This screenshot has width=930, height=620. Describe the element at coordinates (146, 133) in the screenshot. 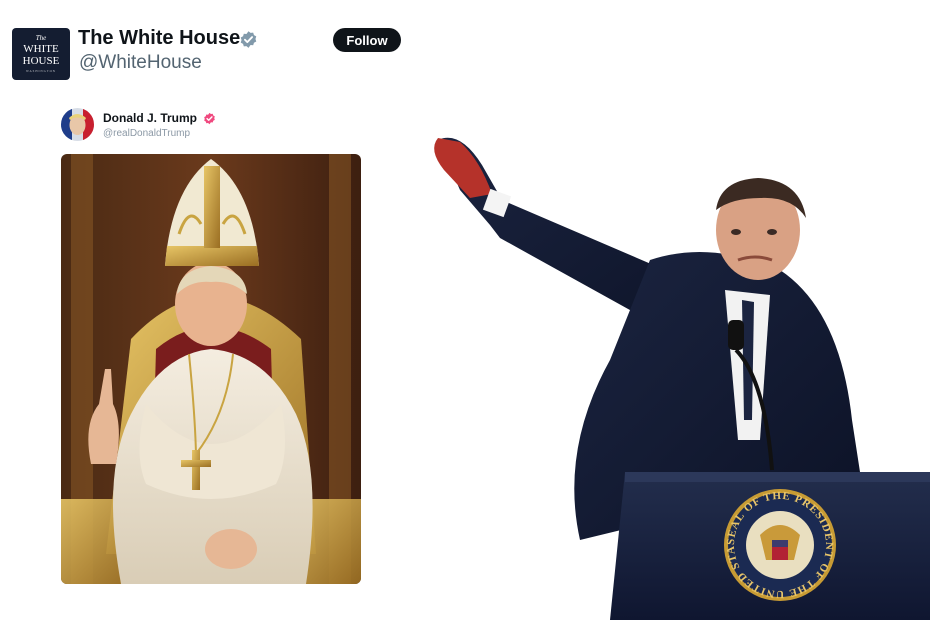

I see `post-author-handle: @realDonaldTrump` at that location.